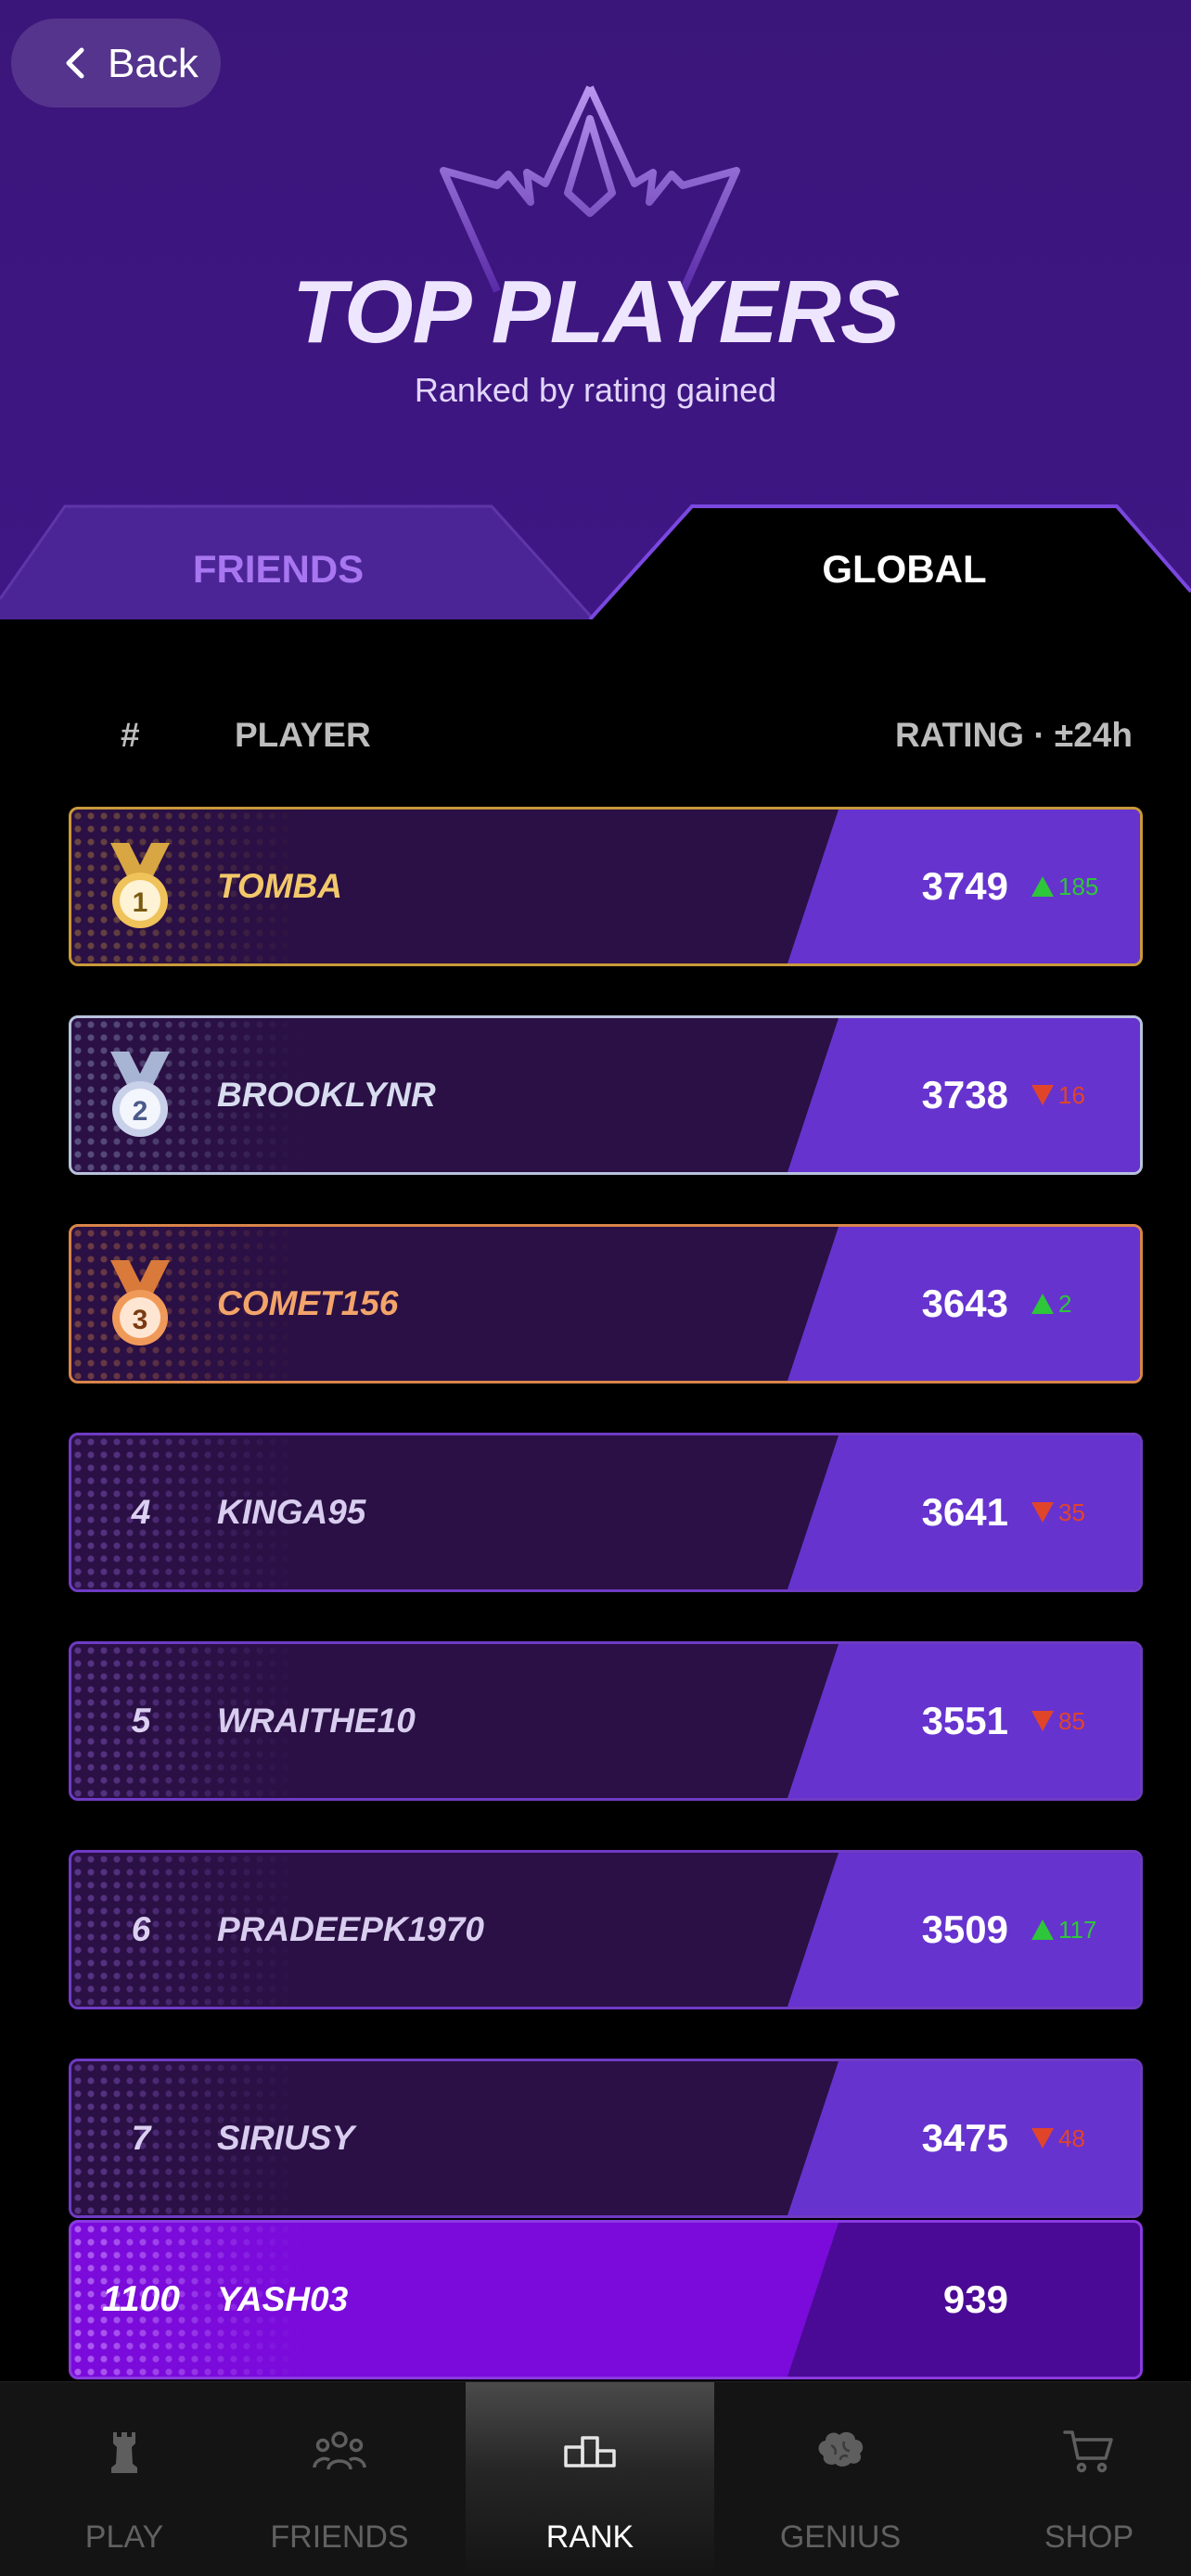 This screenshot has width=1191, height=2576. I want to click on bottom-nav: PLAY FRIENDS RANK GENIUS SHOP, so click(595, 2478).